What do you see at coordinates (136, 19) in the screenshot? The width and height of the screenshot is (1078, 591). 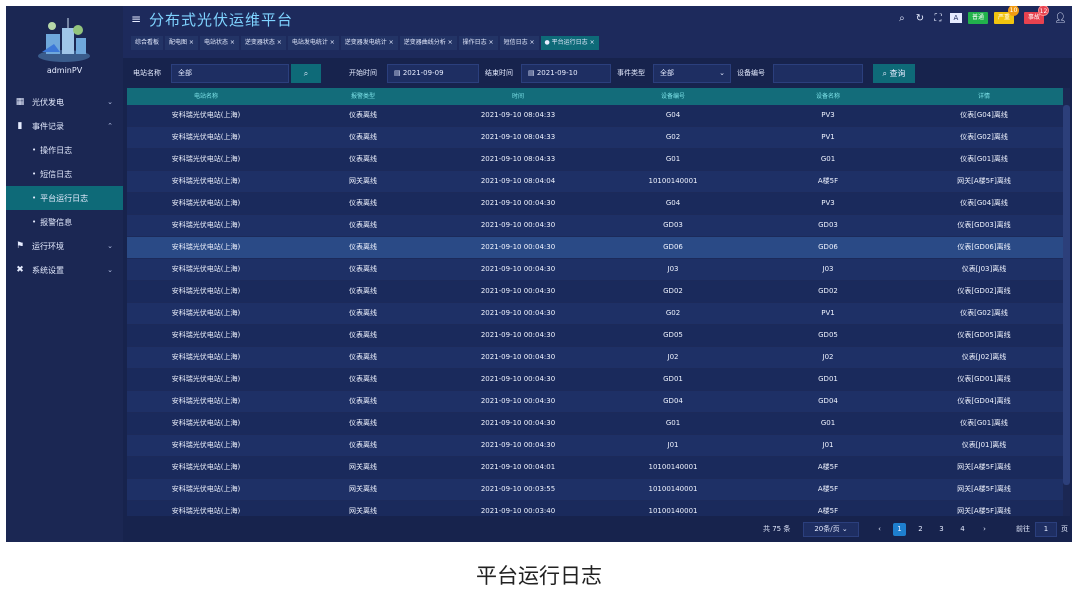 I see `menu-icon: ≡` at bounding box center [136, 19].